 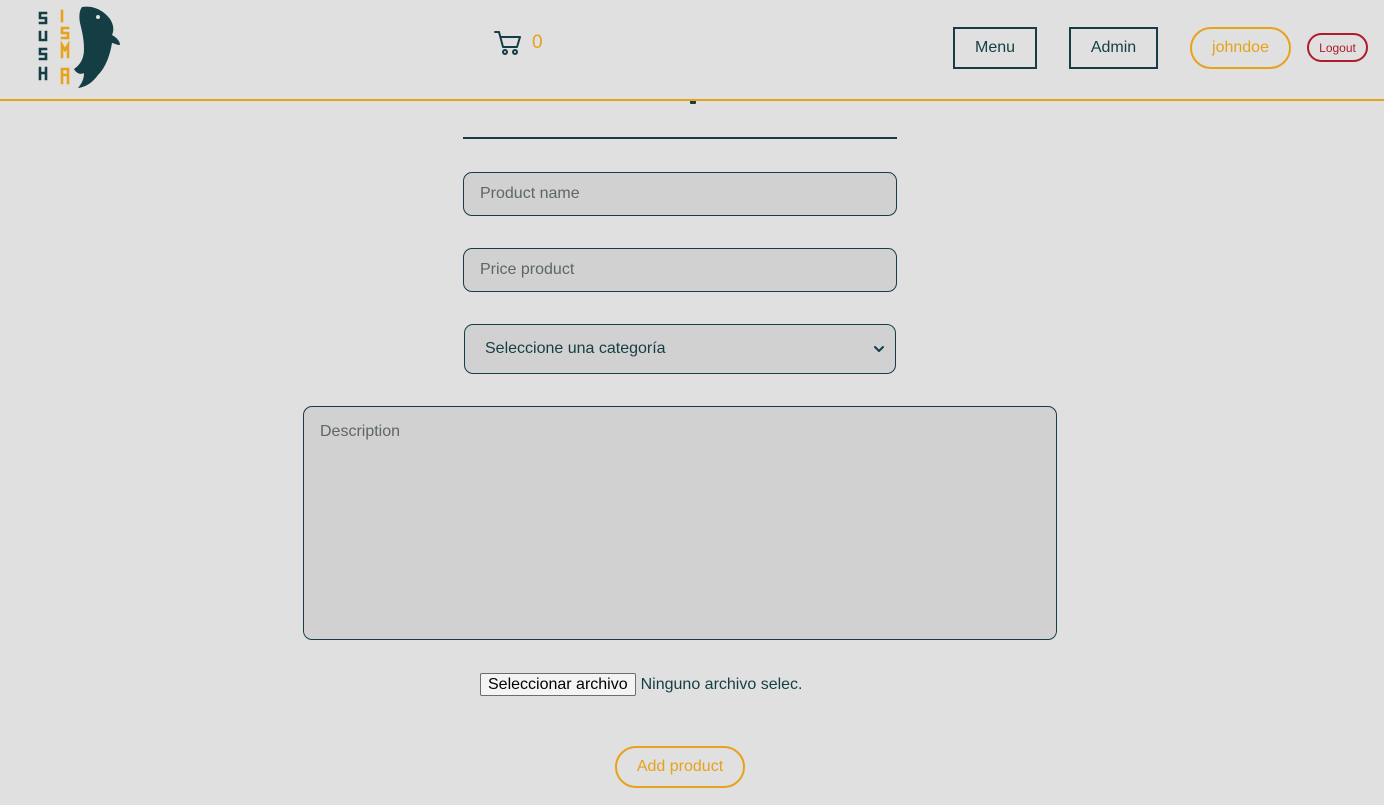 What do you see at coordinates (721, 684) in the screenshot?
I see `file-status-text: Ninguno archivo selec.` at bounding box center [721, 684].